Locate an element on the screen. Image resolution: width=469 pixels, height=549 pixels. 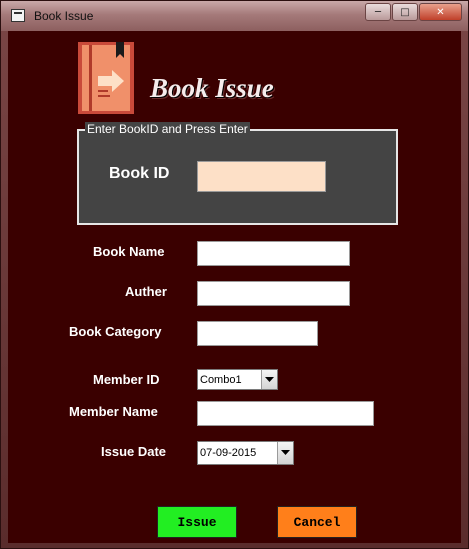
issue-date-value: 07-09-2015 is located at coordinates (228, 453).